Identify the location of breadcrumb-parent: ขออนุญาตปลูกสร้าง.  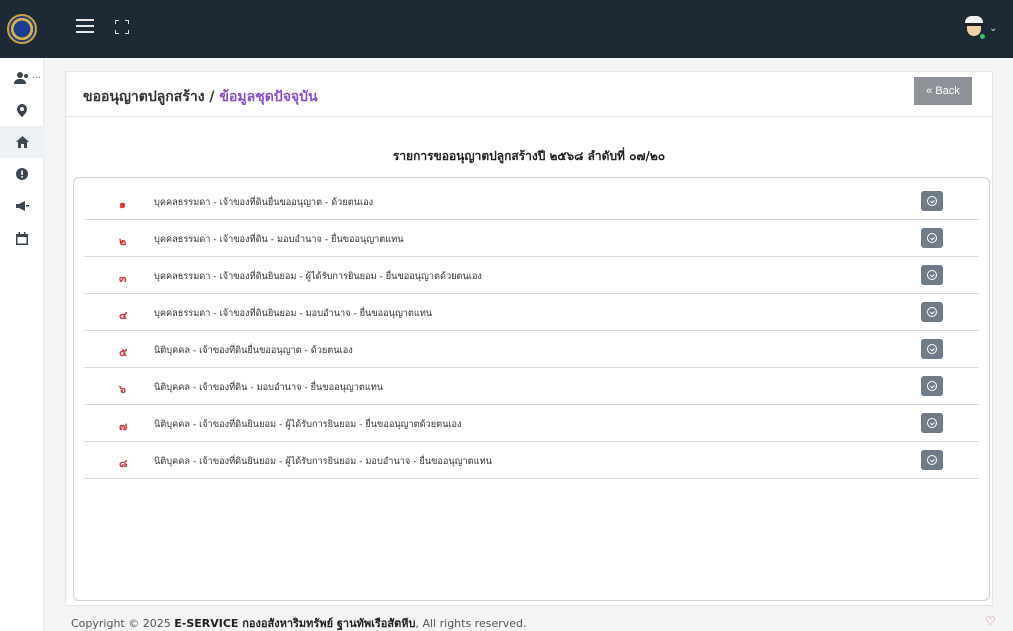
(144, 97).